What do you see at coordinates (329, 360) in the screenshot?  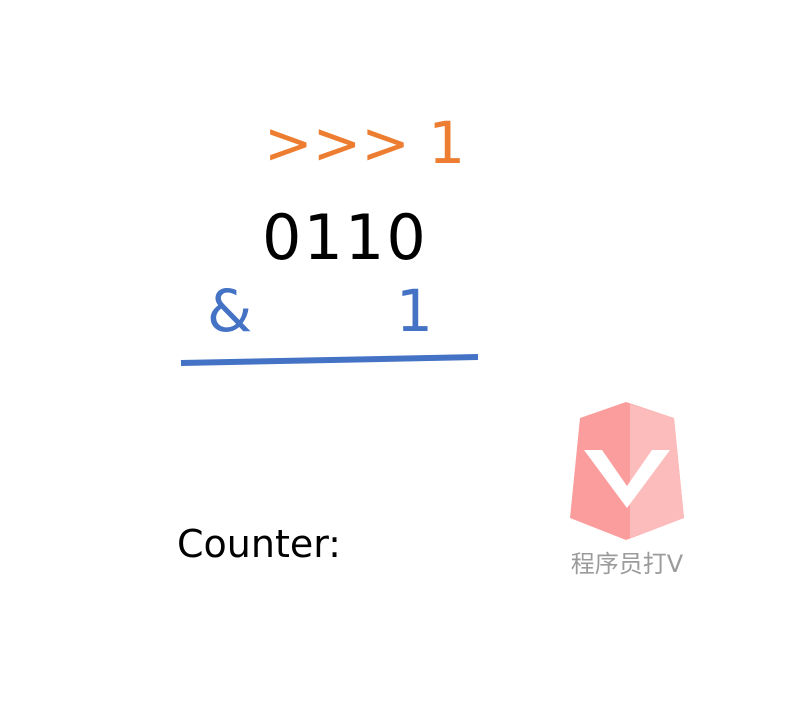 I see `result-underline` at bounding box center [329, 360].